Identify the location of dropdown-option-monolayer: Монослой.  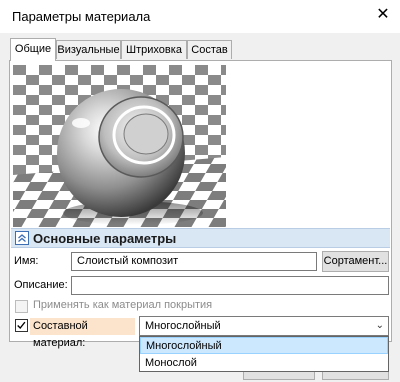
(264, 363).